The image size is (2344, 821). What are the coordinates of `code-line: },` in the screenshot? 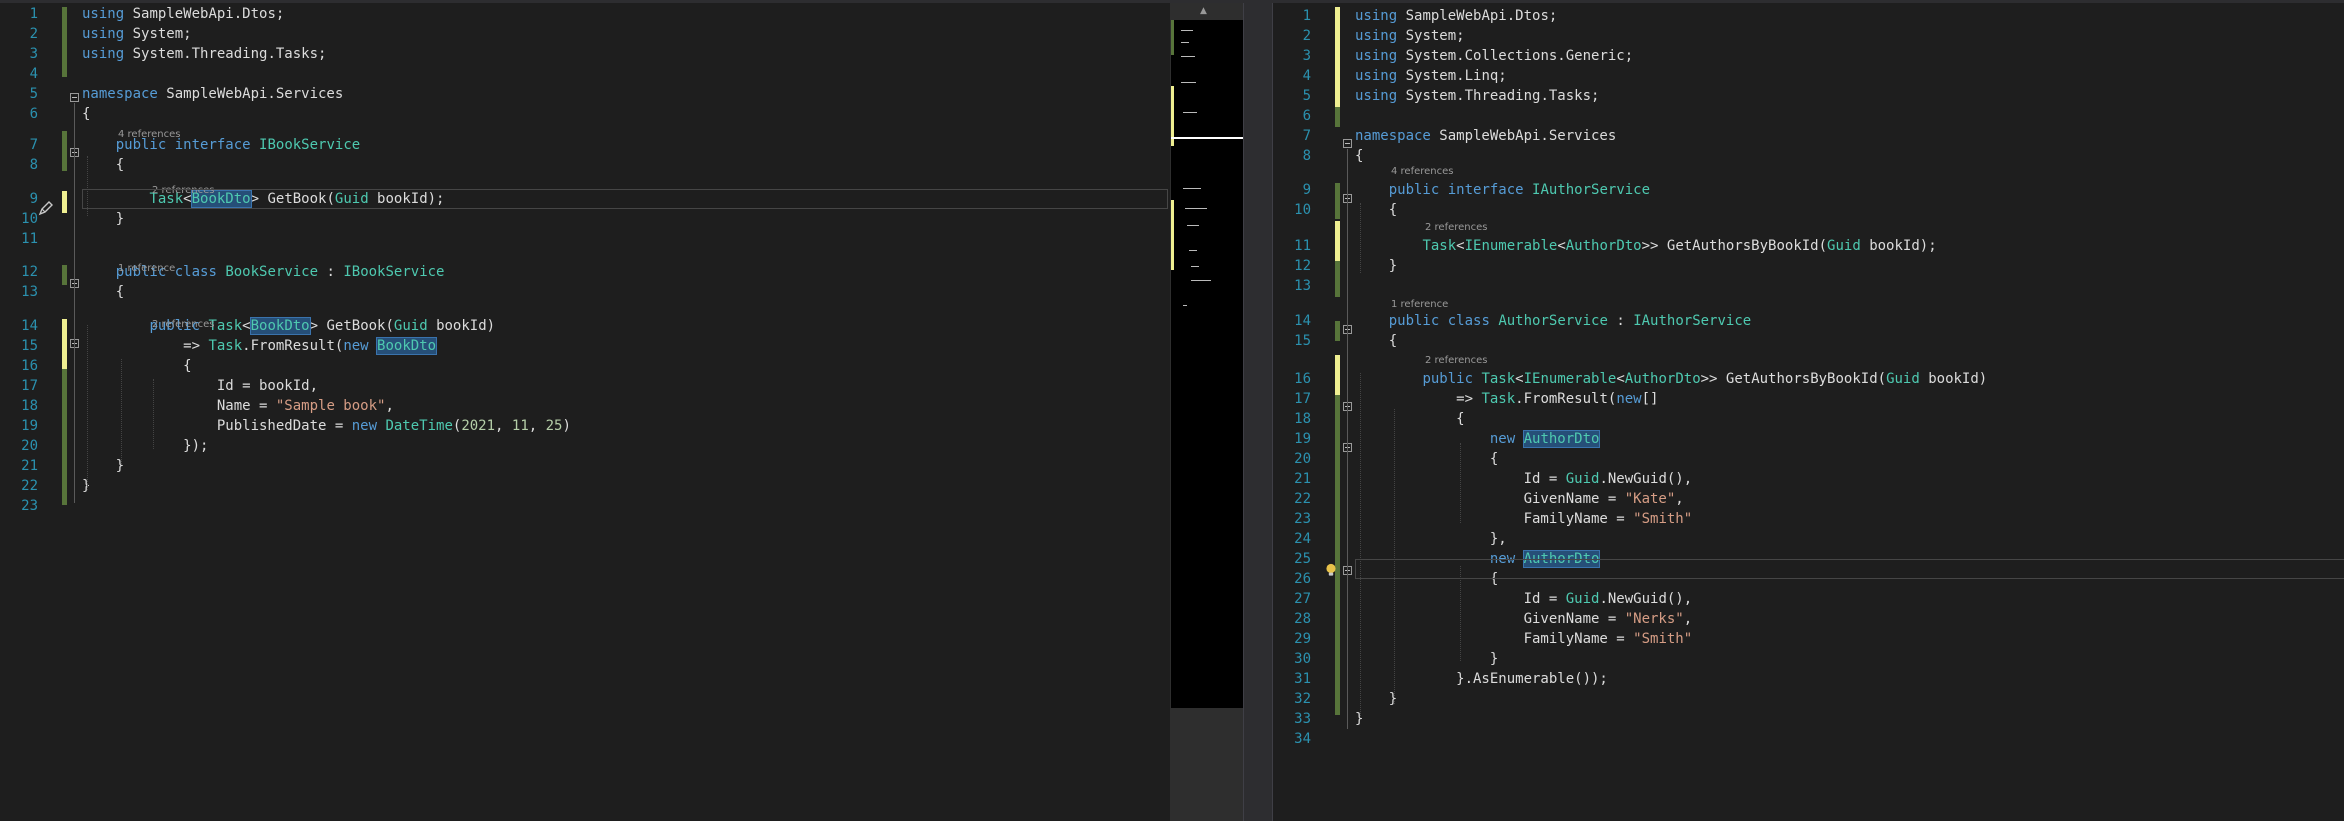 It's located at (1849, 539).